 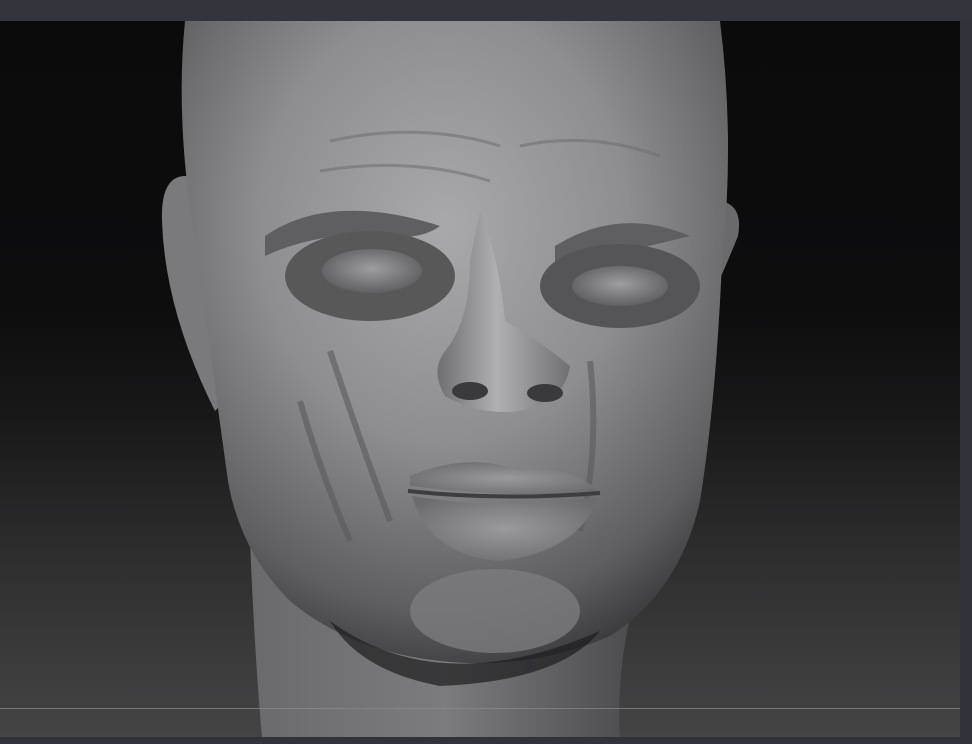 I want to click on floor-grid-line, so click(x=480, y=708).